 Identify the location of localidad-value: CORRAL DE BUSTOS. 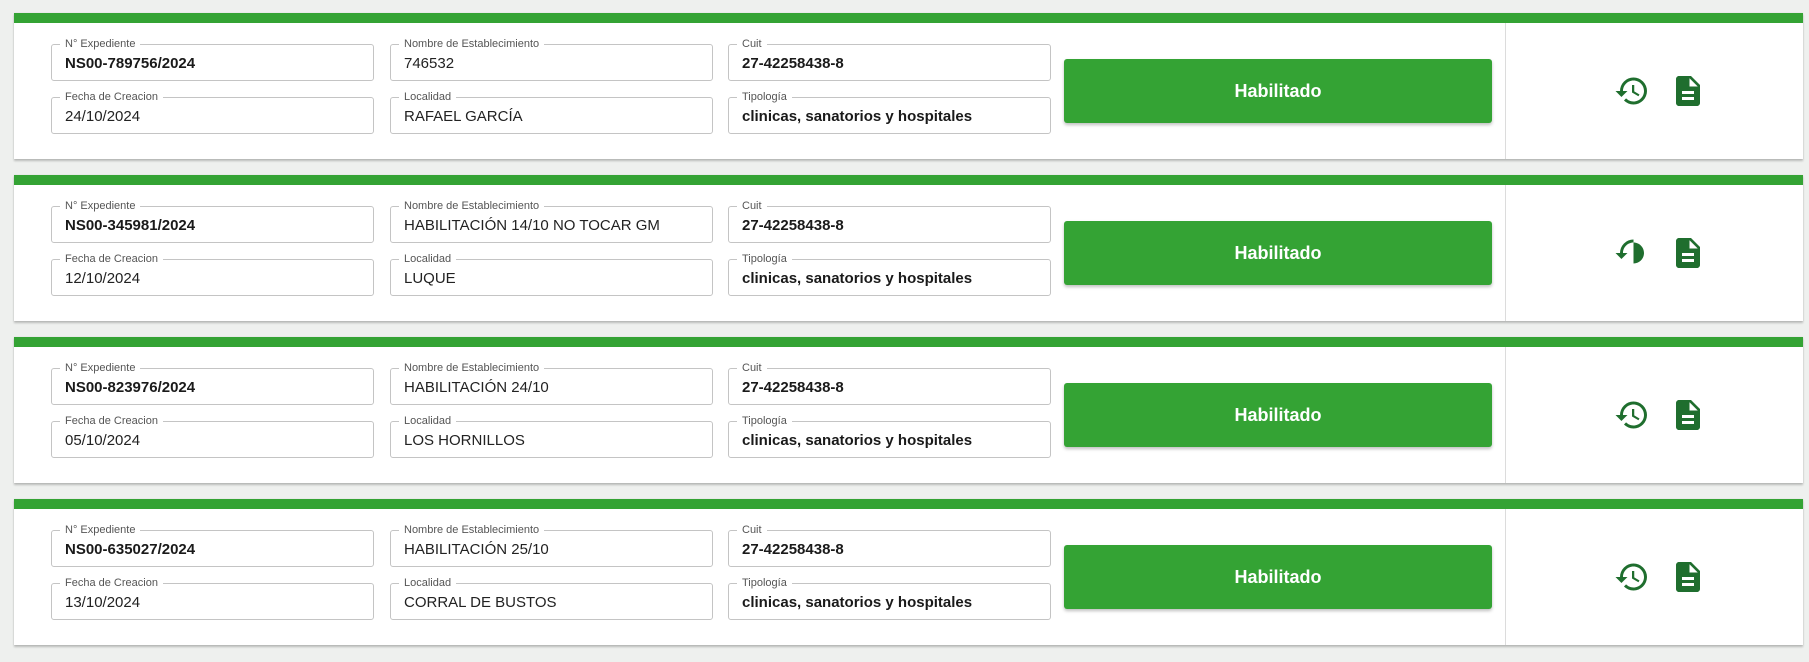
(480, 602).